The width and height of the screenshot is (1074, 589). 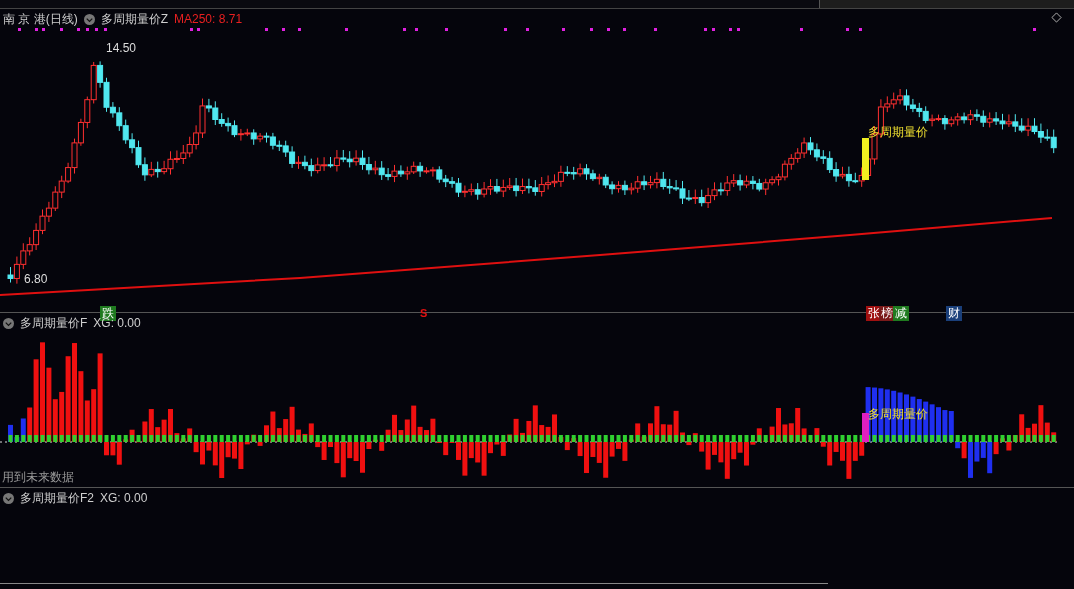 What do you see at coordinates (38, 477) in the screenshot?
I see `warning-note: 用到未来数据` at bounding box center [38, 477].